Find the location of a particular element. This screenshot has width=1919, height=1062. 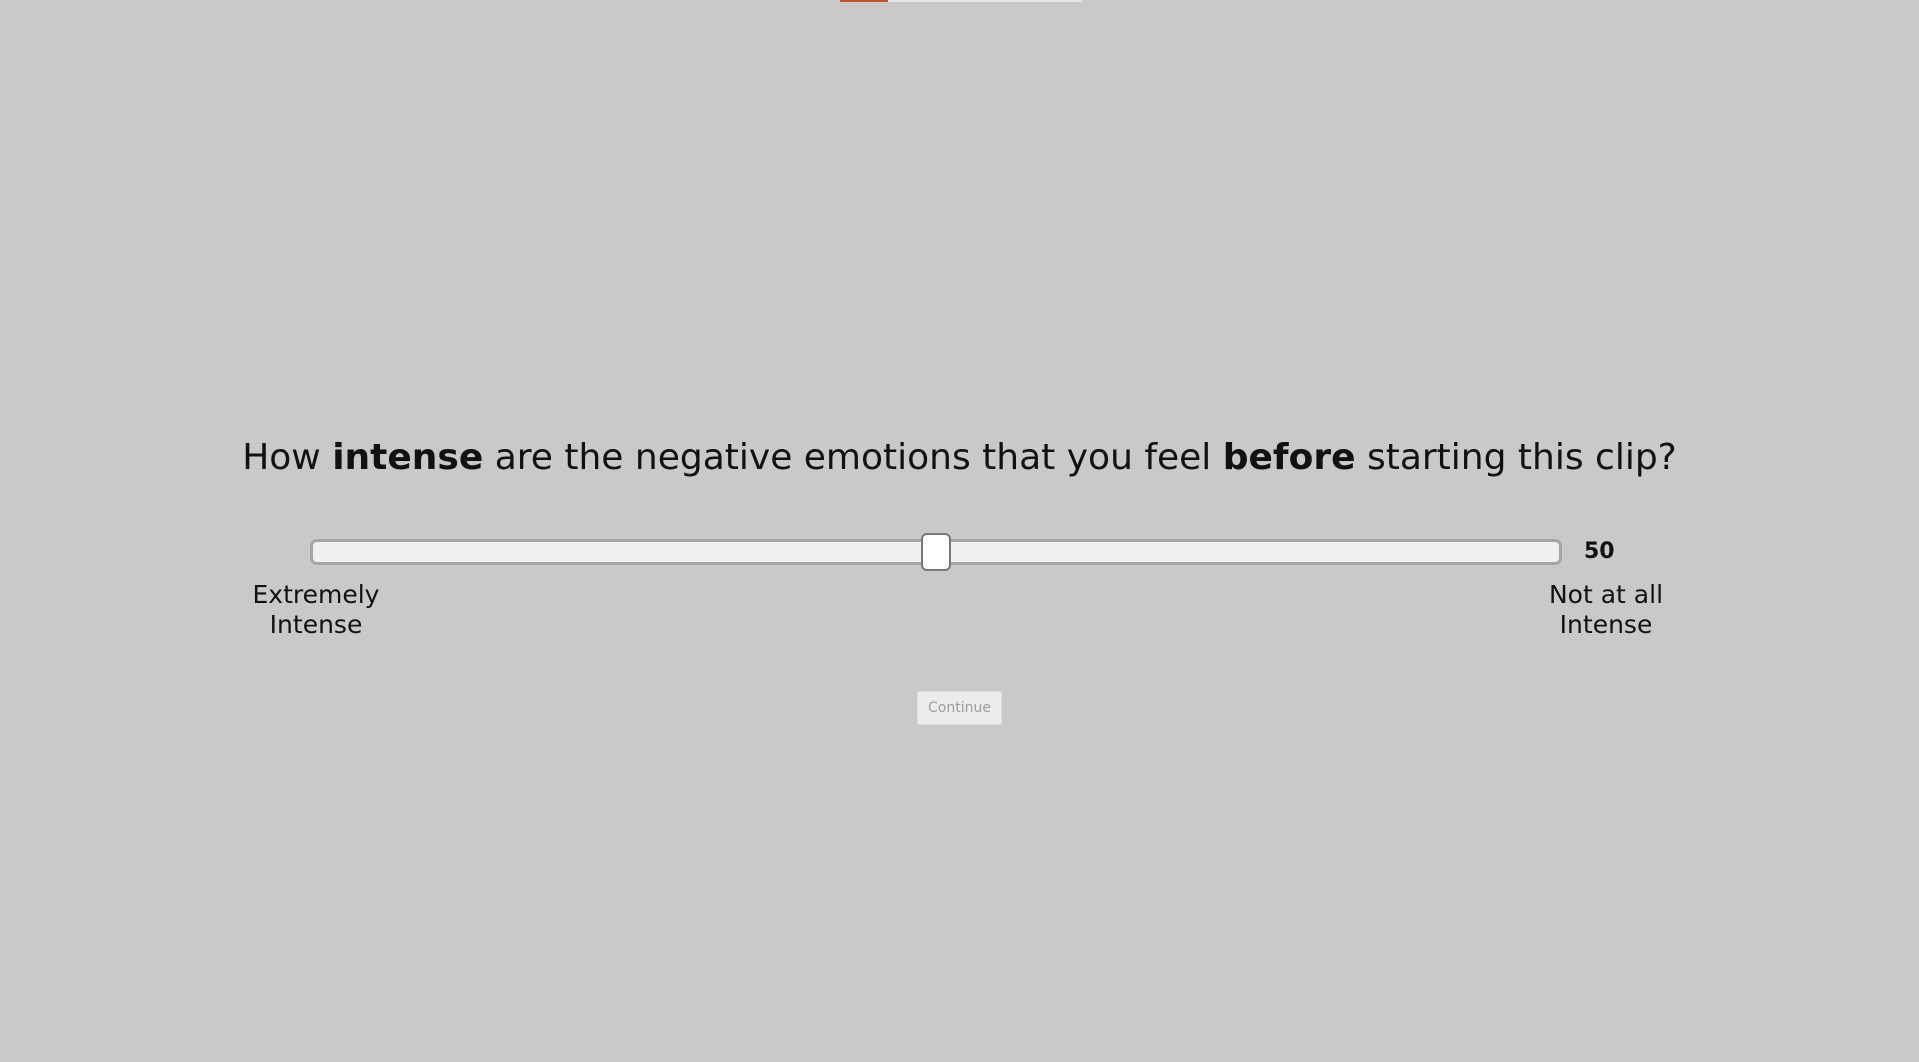

question-part-2: are the negative emotions that you feel is located at coordinates (853, 457).